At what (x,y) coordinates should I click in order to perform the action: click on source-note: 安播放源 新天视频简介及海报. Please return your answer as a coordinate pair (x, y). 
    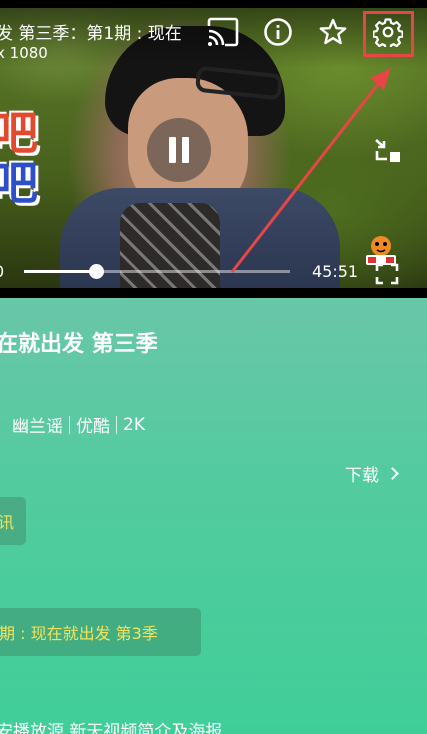
    Looking at the image, I should click on (111, 728).